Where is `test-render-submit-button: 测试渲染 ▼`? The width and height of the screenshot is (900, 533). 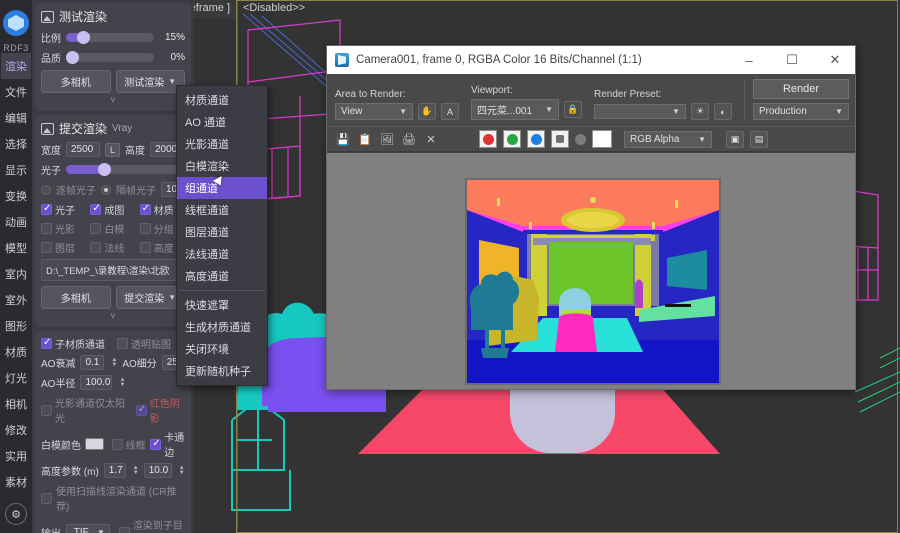 test-render-submit-button: 测试渲染 ▼ is located at coordinates (150, 81).